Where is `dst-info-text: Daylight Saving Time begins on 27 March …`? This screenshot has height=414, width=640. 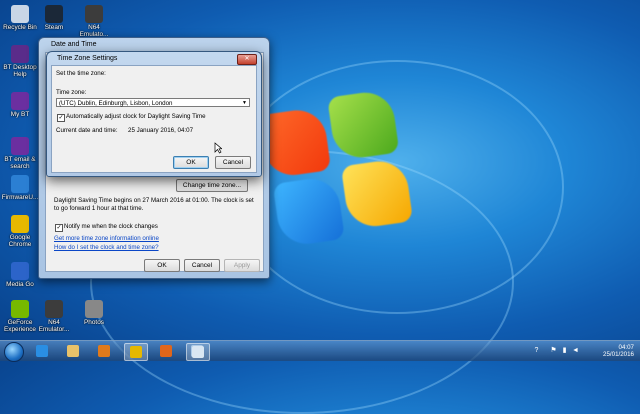 dst-info-text: Daylight Saving Time begins on 27 March … is located at coordinates (154, 204).